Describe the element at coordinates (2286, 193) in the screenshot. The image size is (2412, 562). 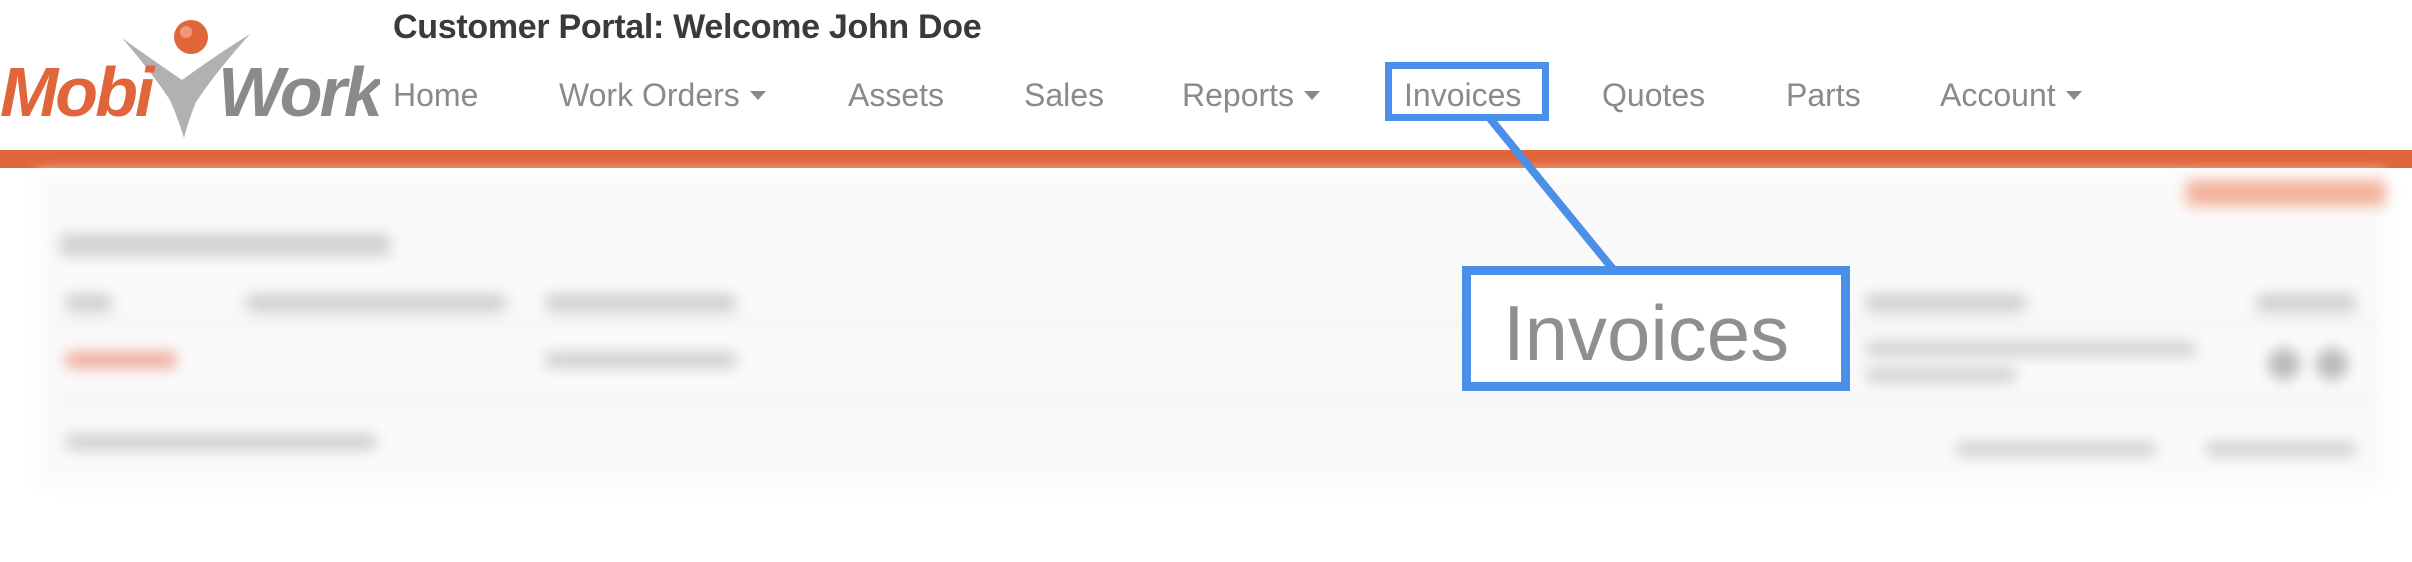
I see `blurred-action-button` at that location.